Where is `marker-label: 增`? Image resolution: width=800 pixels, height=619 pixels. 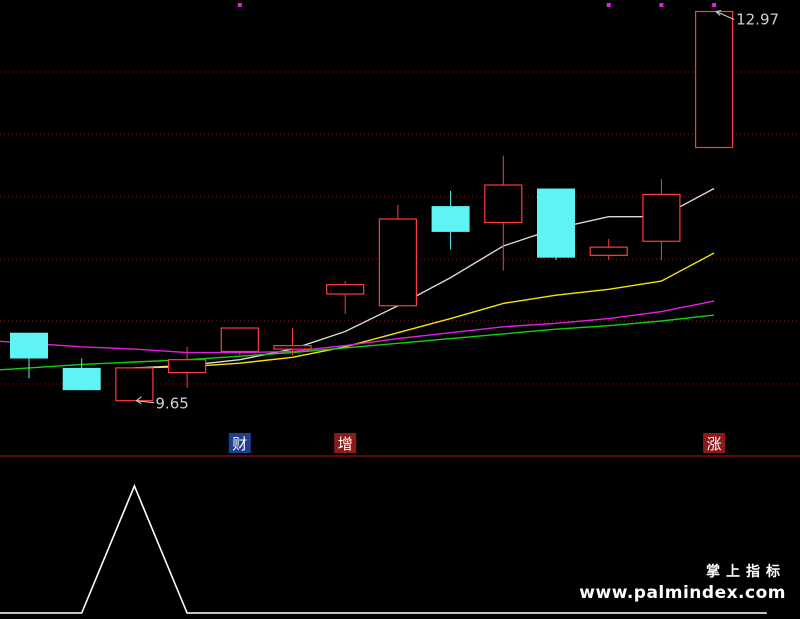 marker-label: 增 is located at coordinates (345, 444).